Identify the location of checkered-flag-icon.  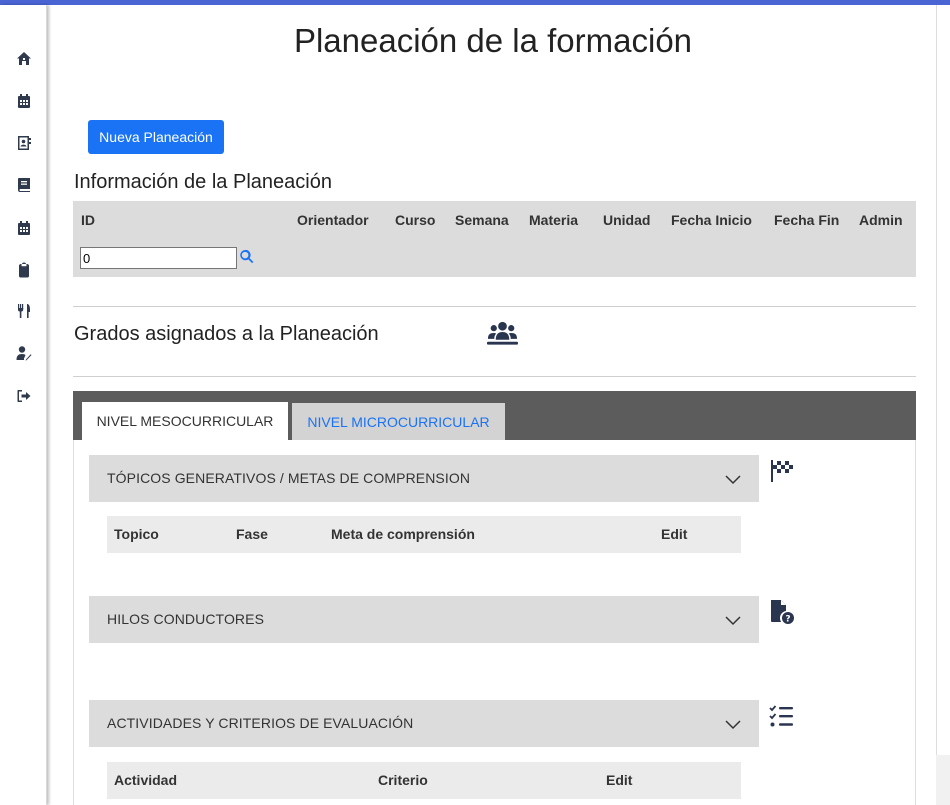
(782, 471).